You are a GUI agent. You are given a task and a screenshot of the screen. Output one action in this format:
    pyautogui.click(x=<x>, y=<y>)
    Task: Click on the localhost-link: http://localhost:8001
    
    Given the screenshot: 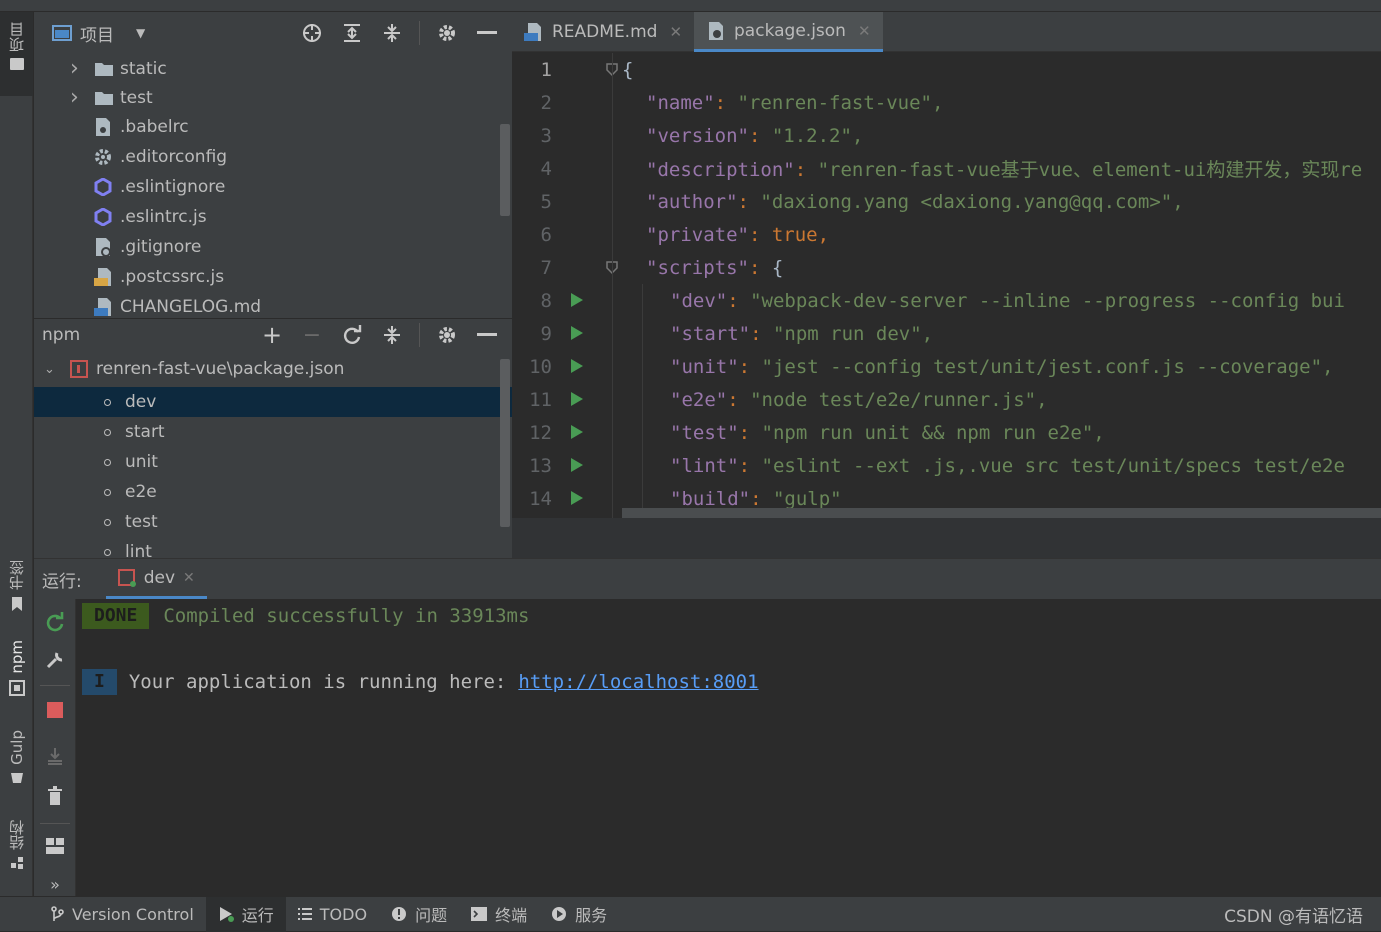 What is the action you would take?
    pyautogui.click(x=638, y=682)
    